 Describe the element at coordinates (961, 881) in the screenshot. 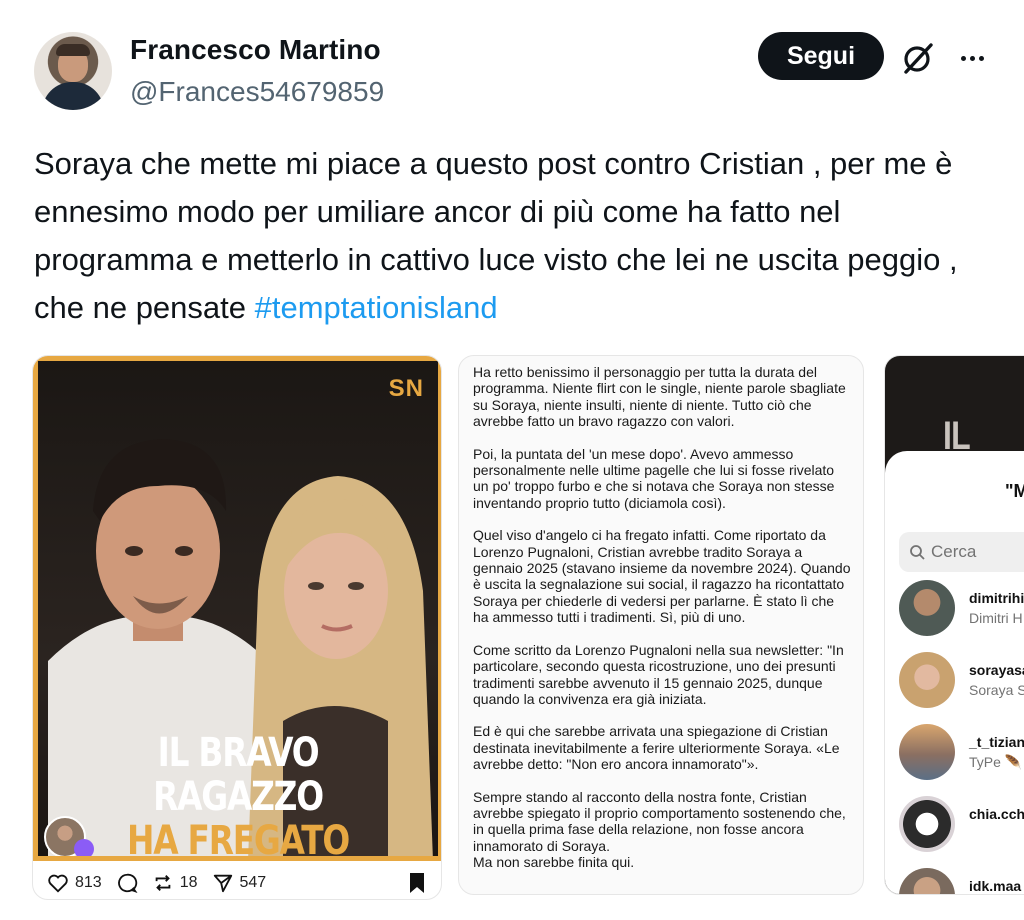

I see `list-item: idk.maa` at that location.